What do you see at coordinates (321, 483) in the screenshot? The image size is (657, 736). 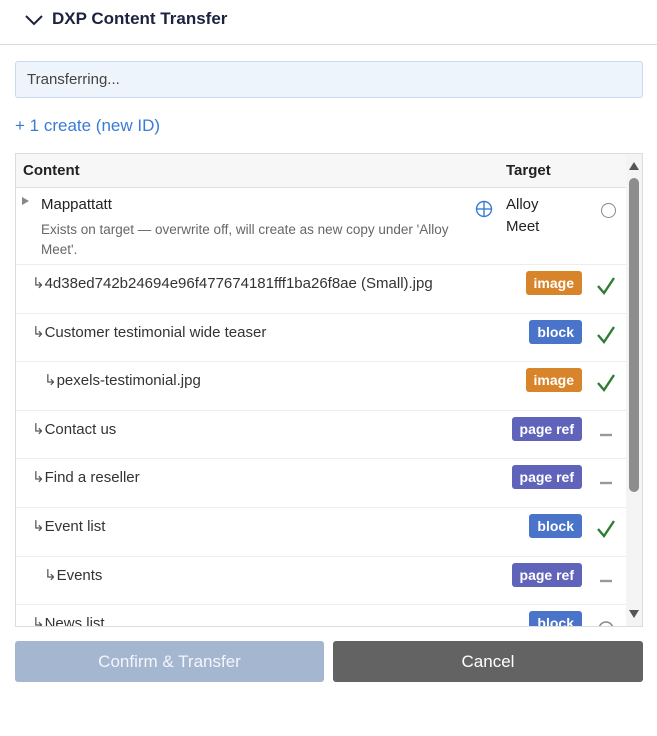 I see `table-row: ↳Find a reseller page ref` at bounding box center [321, 483].